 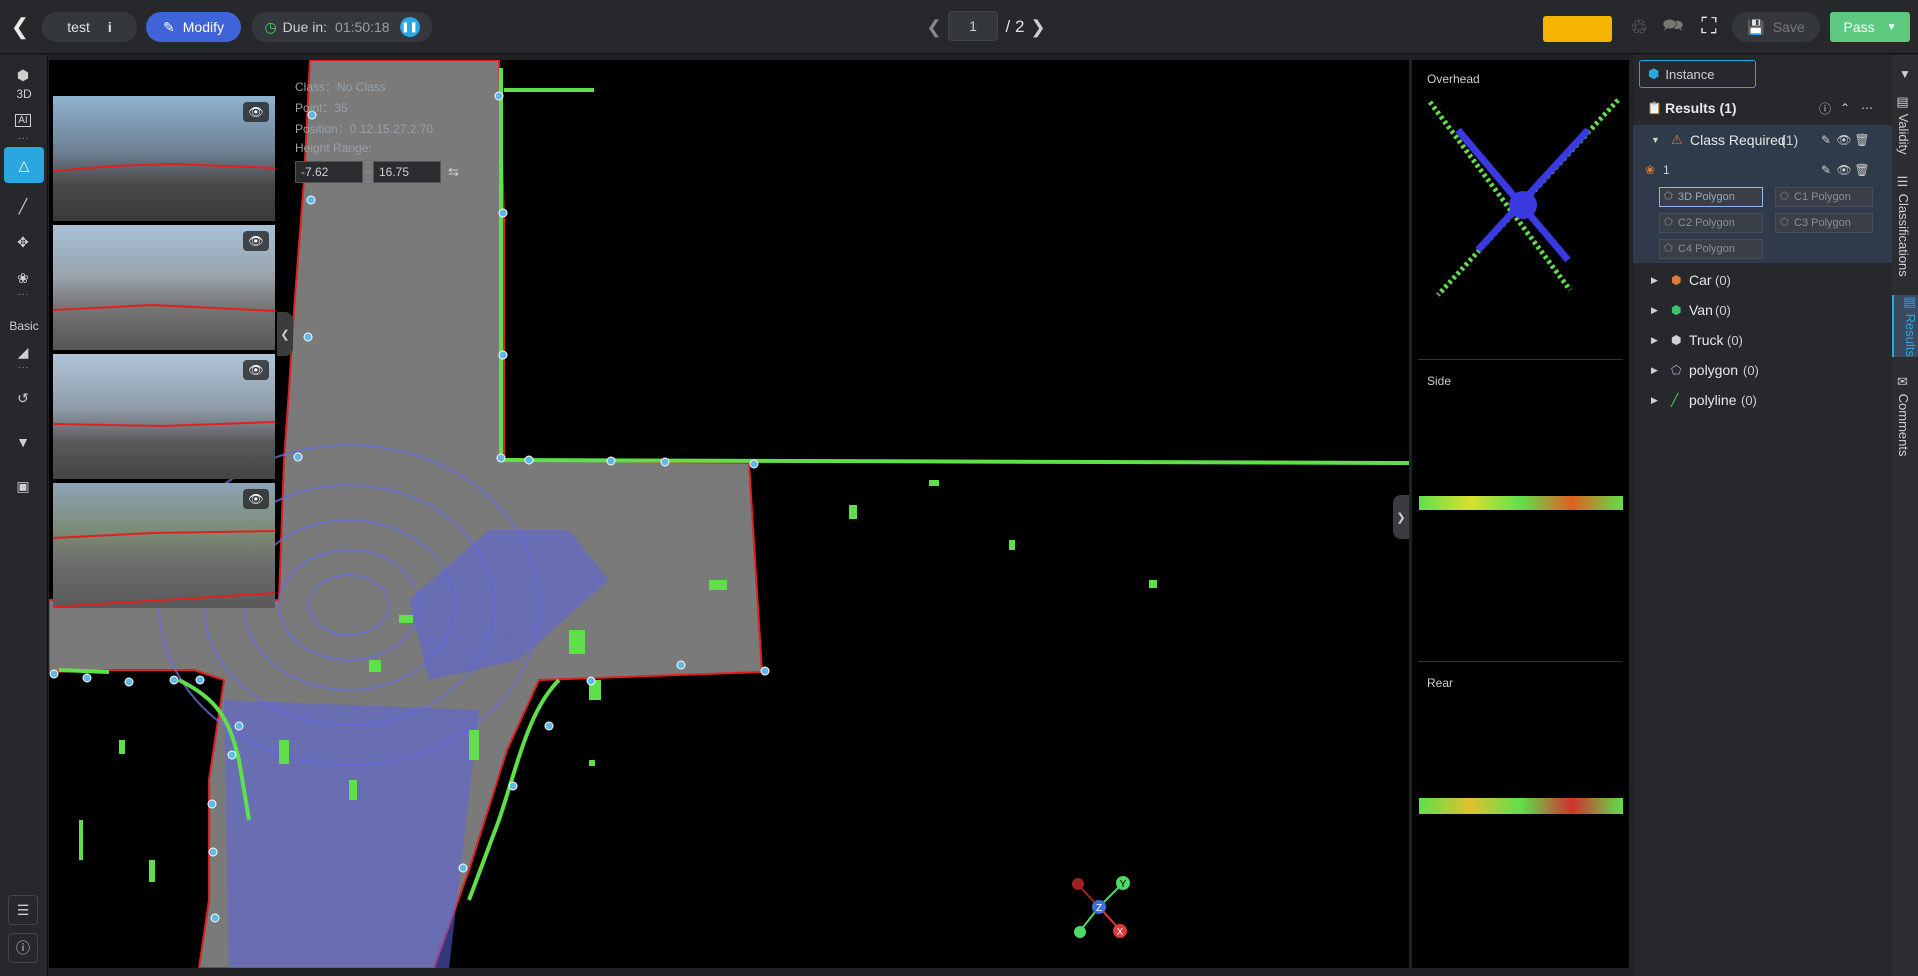 I want to click on axis-y-label: Y, so click(x=1123, y=884).